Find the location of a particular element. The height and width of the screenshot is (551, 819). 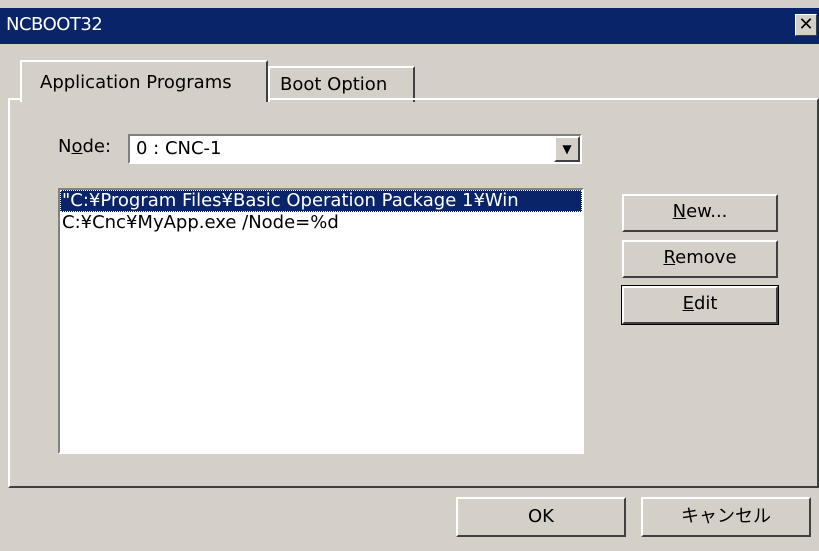

node-label: Node: is located at coordinates (85, 146).